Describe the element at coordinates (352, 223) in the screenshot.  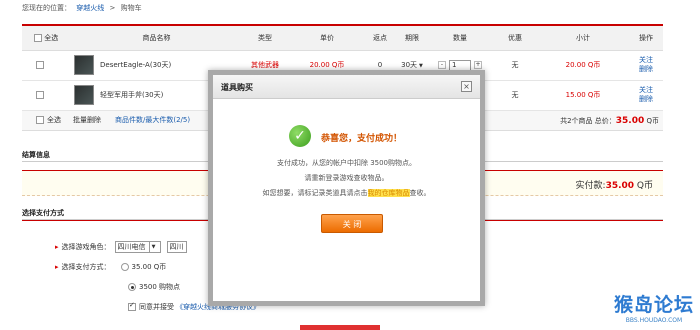
I see `close-button: 关 闭` at that location.